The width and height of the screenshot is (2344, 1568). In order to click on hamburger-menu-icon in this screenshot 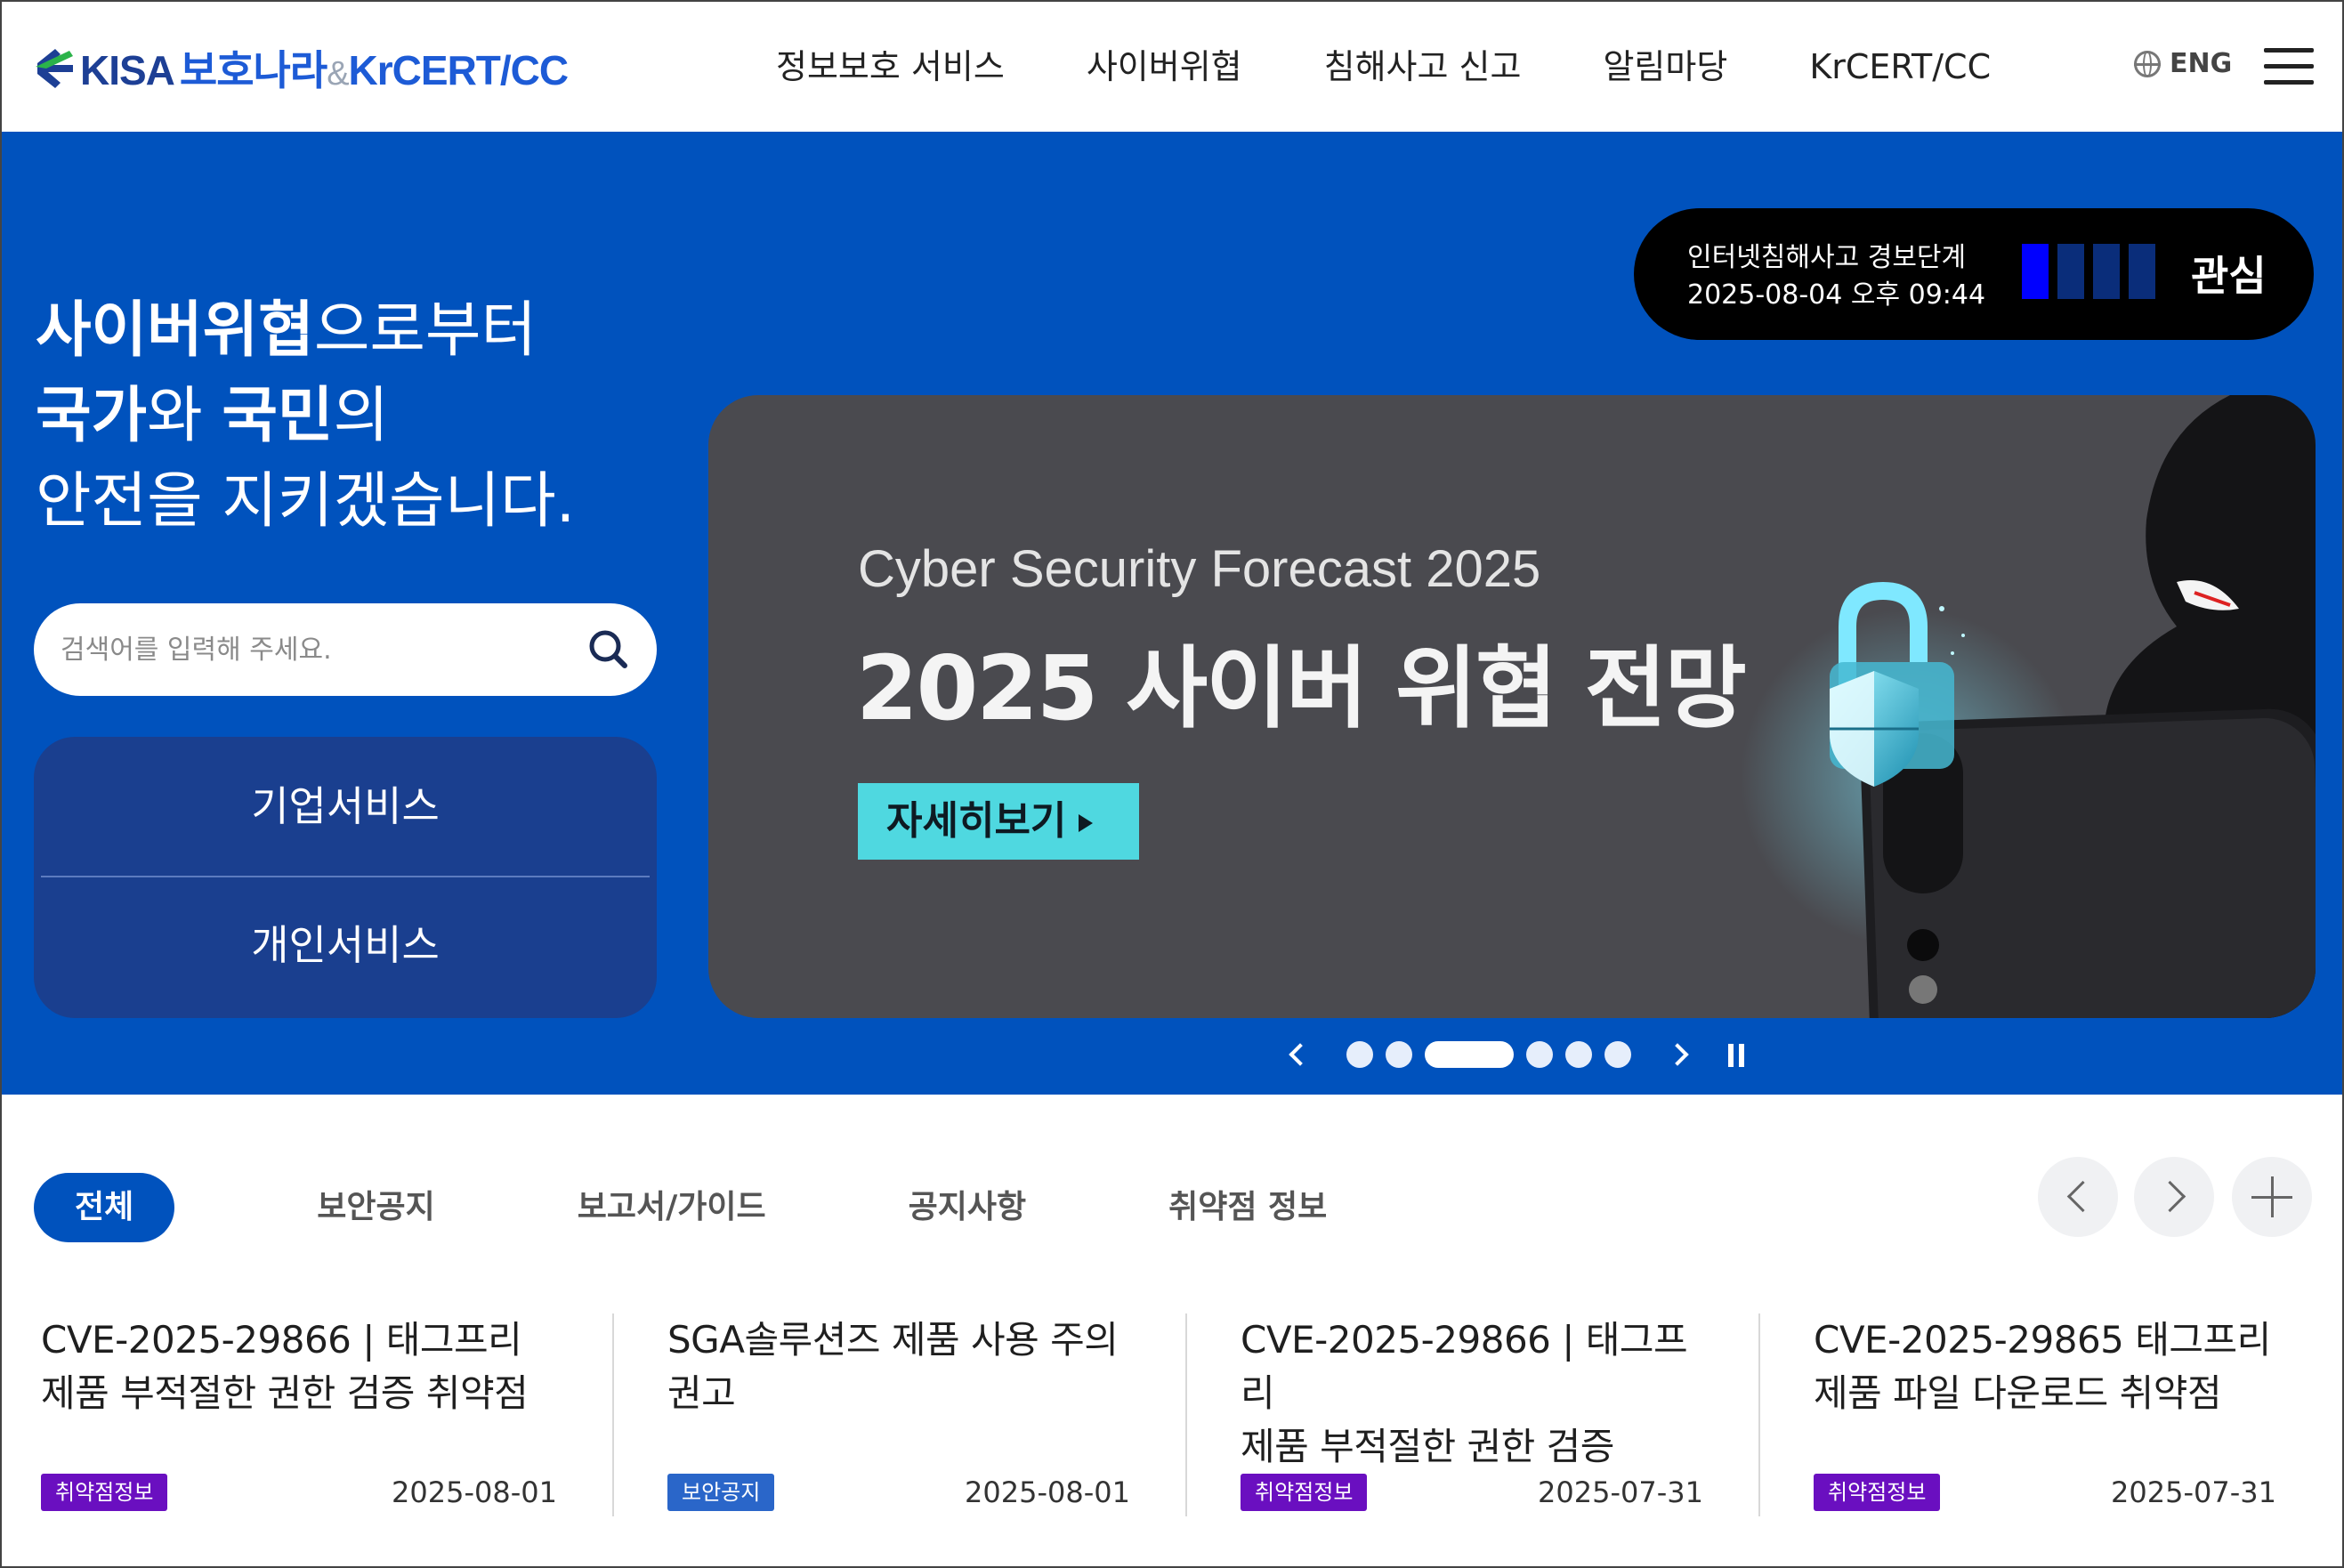, I will do `click(2289, 67)`.